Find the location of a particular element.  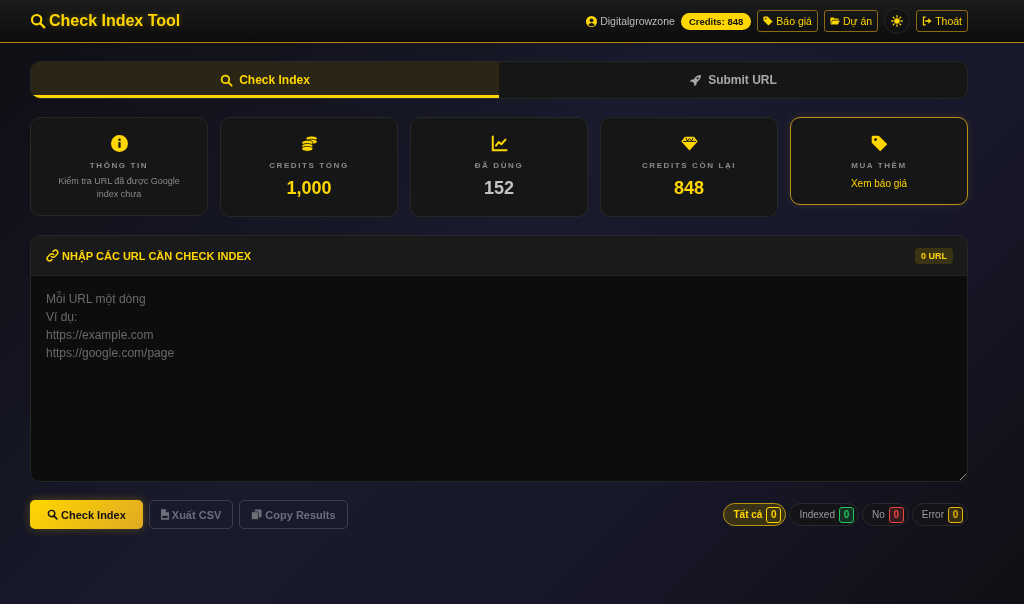

card-description: Kiểm tra URL đã được Google index chưa is located at coordinates (119, 188).